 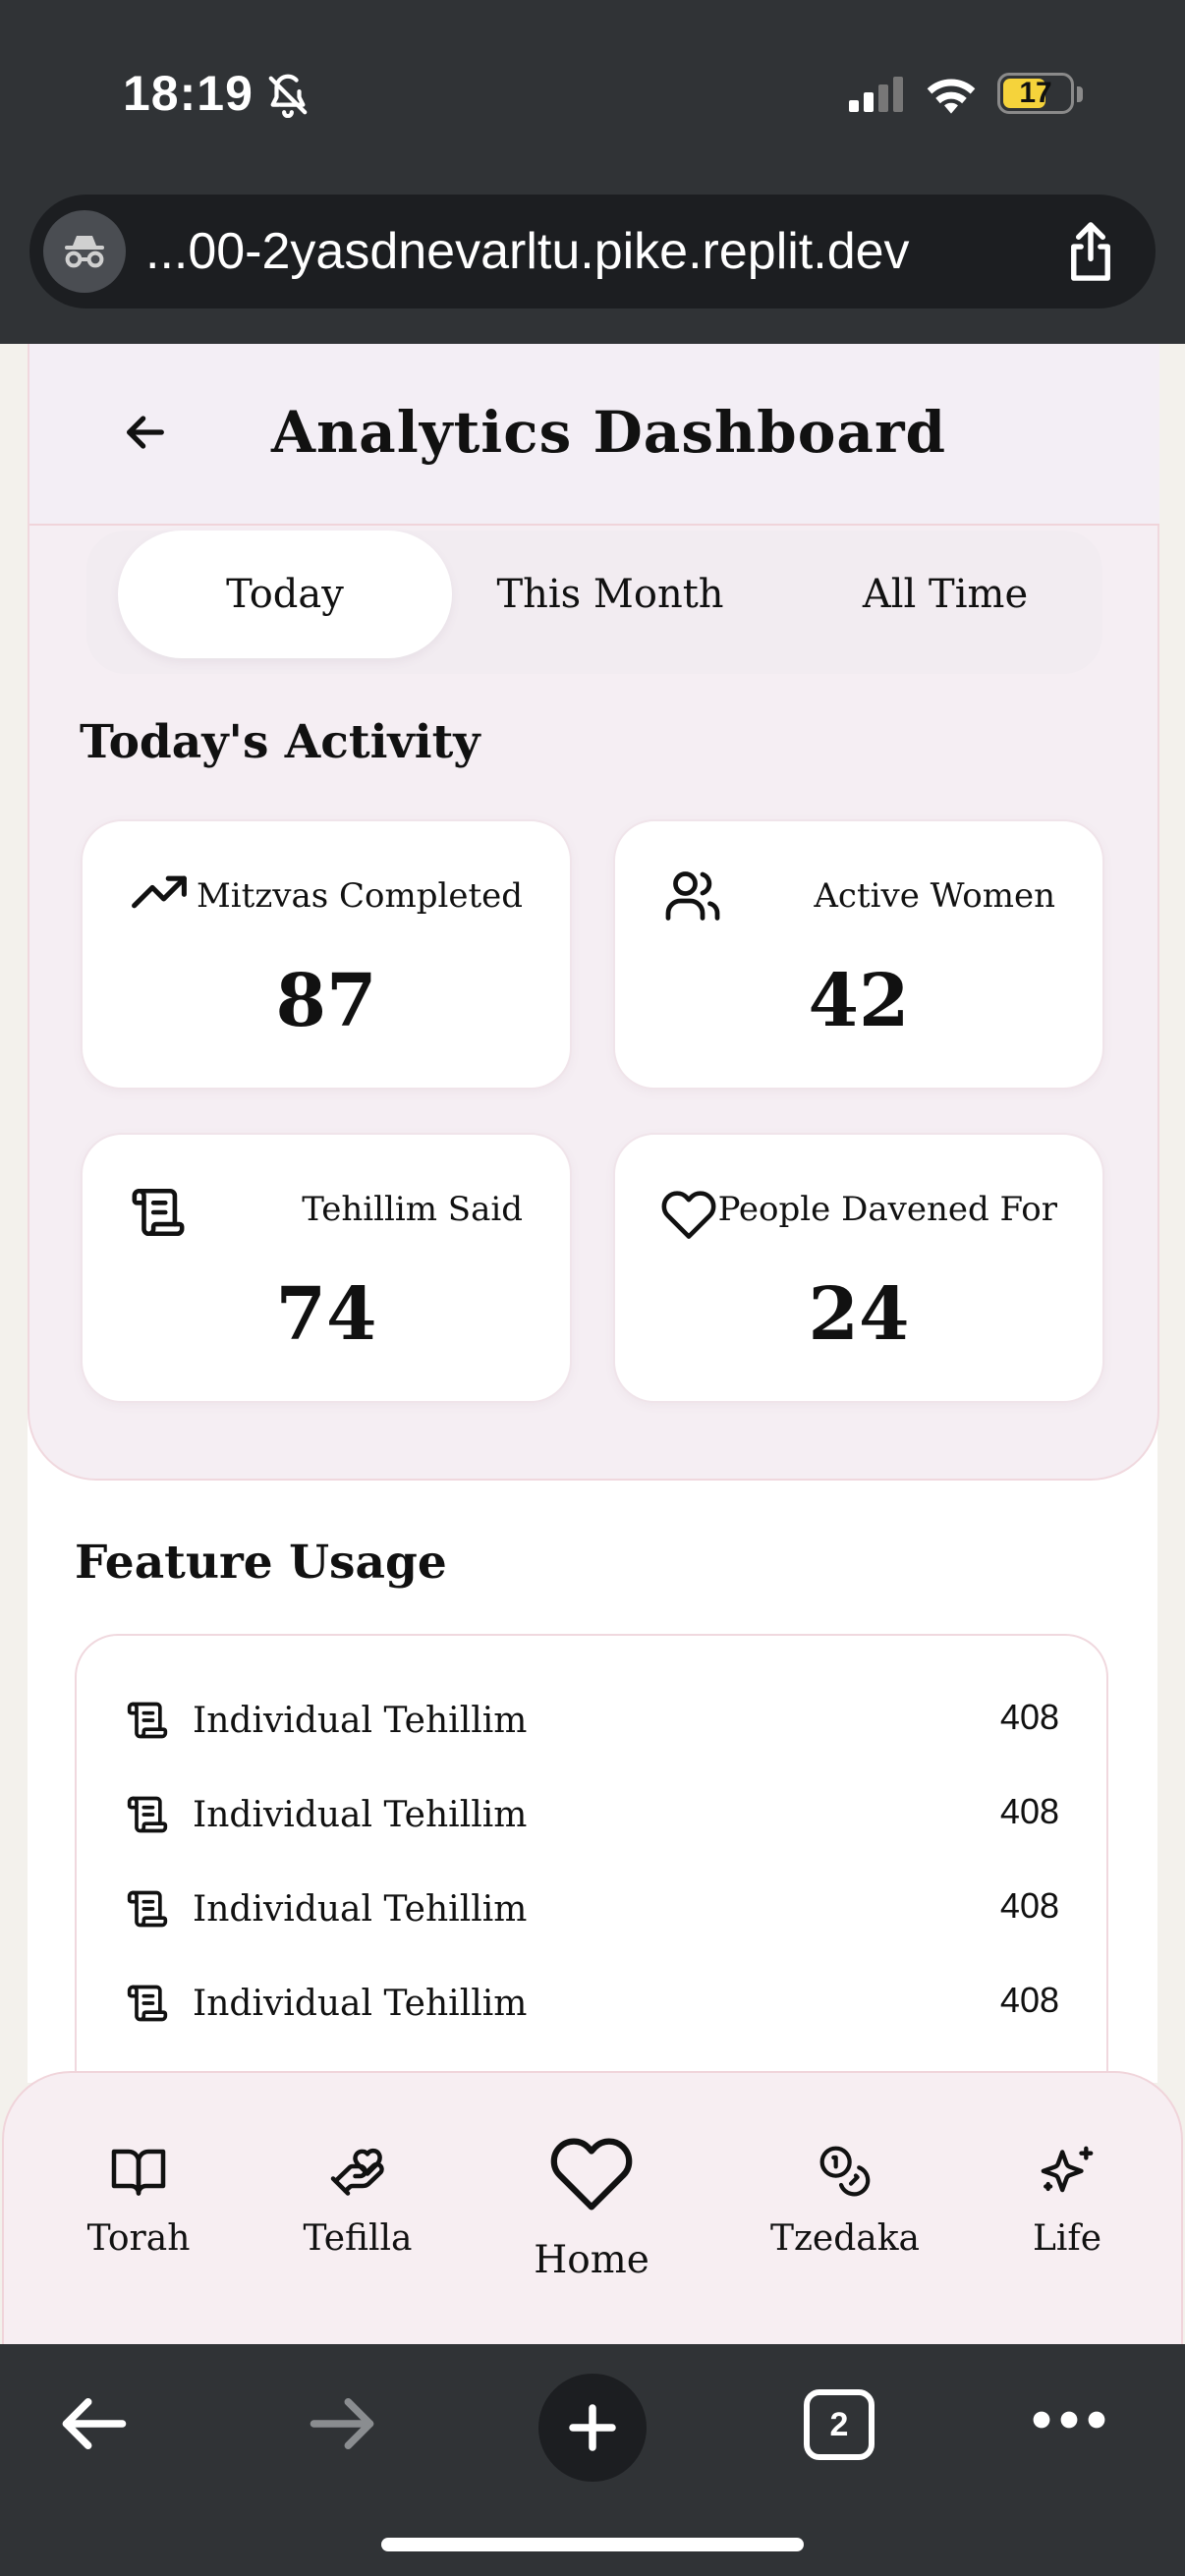 I want to click on plus-icon, so click(x=592, y=2427).